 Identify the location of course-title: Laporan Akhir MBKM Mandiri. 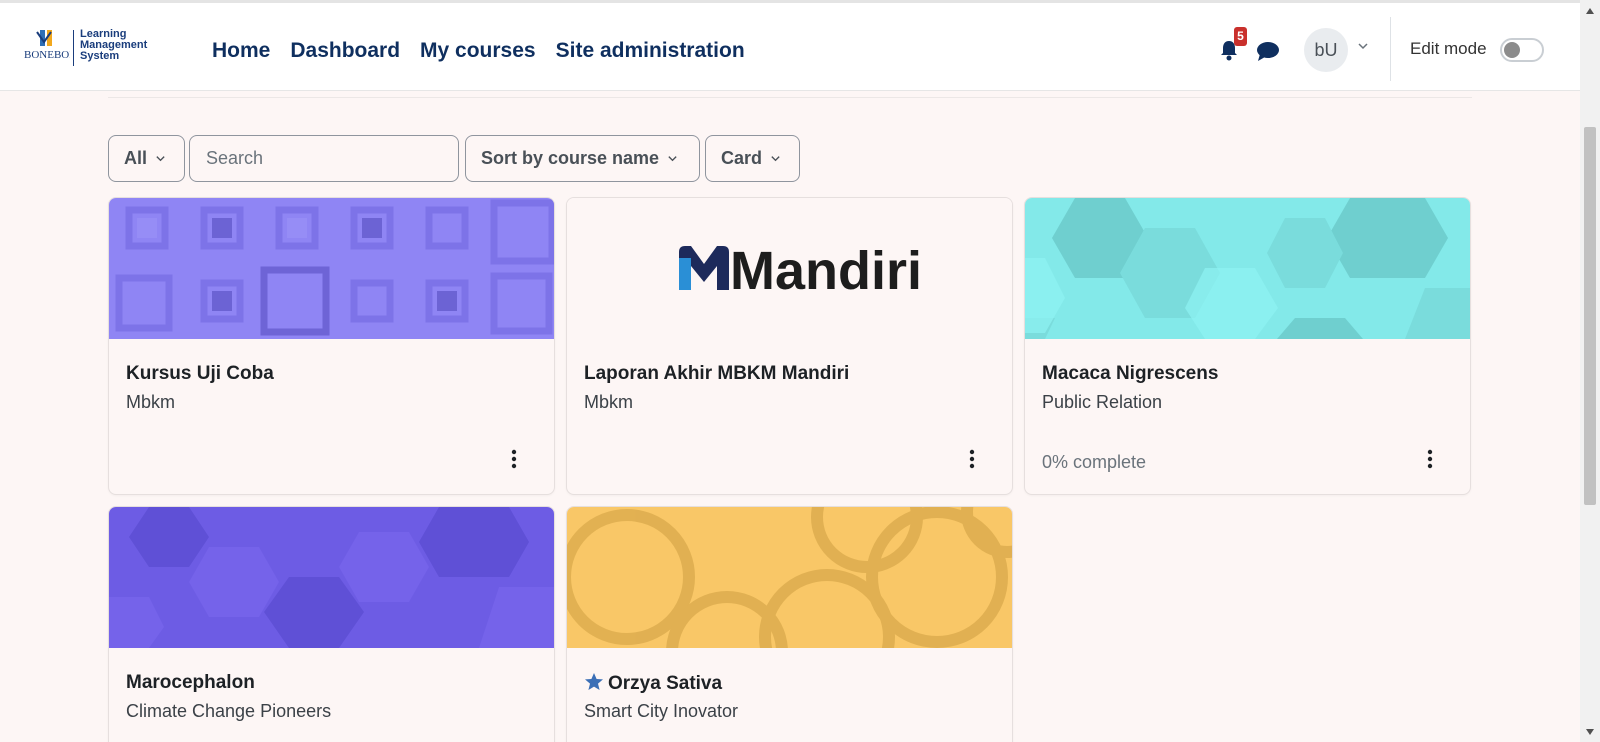
(716, 374).